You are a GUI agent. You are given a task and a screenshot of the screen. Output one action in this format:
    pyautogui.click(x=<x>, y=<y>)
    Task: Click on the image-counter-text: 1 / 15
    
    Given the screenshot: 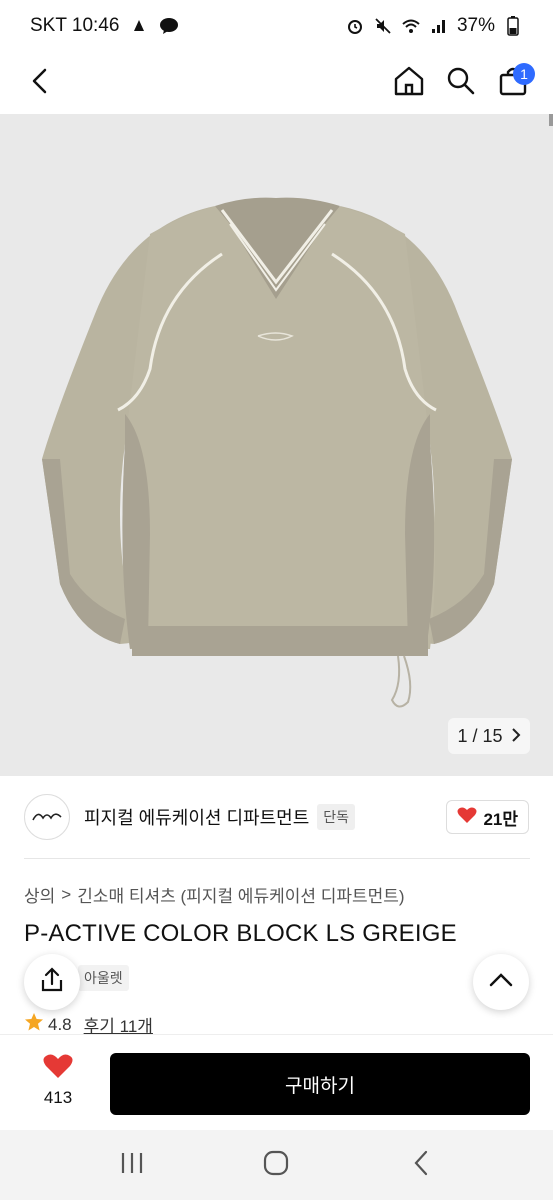 What is the action you would take?
    pyautogui.click(x=480, y=735)
    